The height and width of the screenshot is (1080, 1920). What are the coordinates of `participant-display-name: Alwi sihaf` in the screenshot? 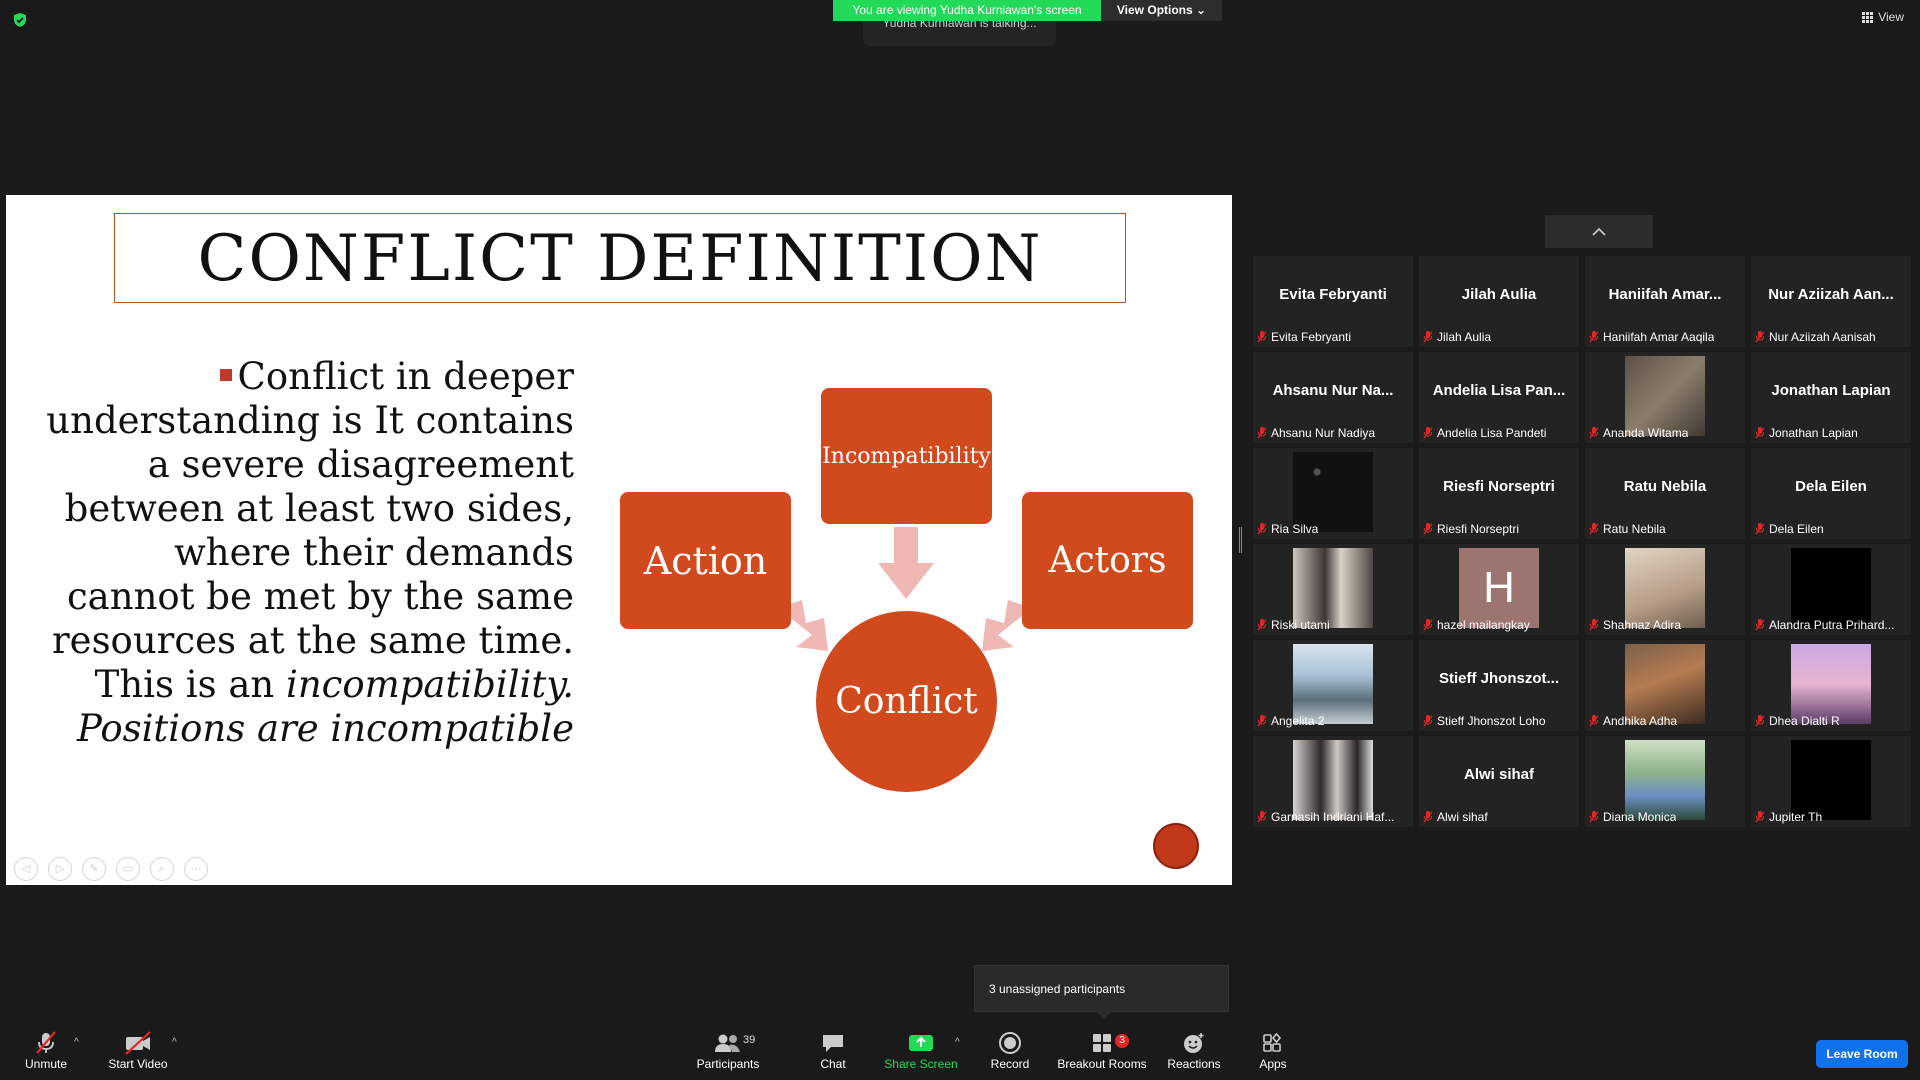 It's located at (1498, 774).